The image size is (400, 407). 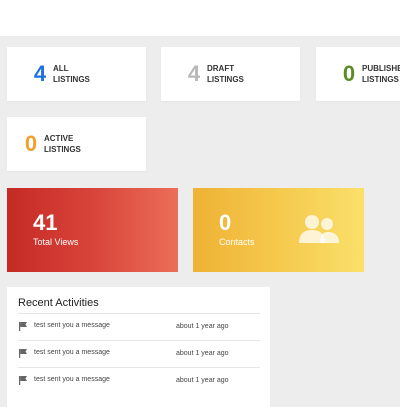 I want to click on stat-card-all-listings: 4 ALL LISTINGS, so click(x=76, y=74).